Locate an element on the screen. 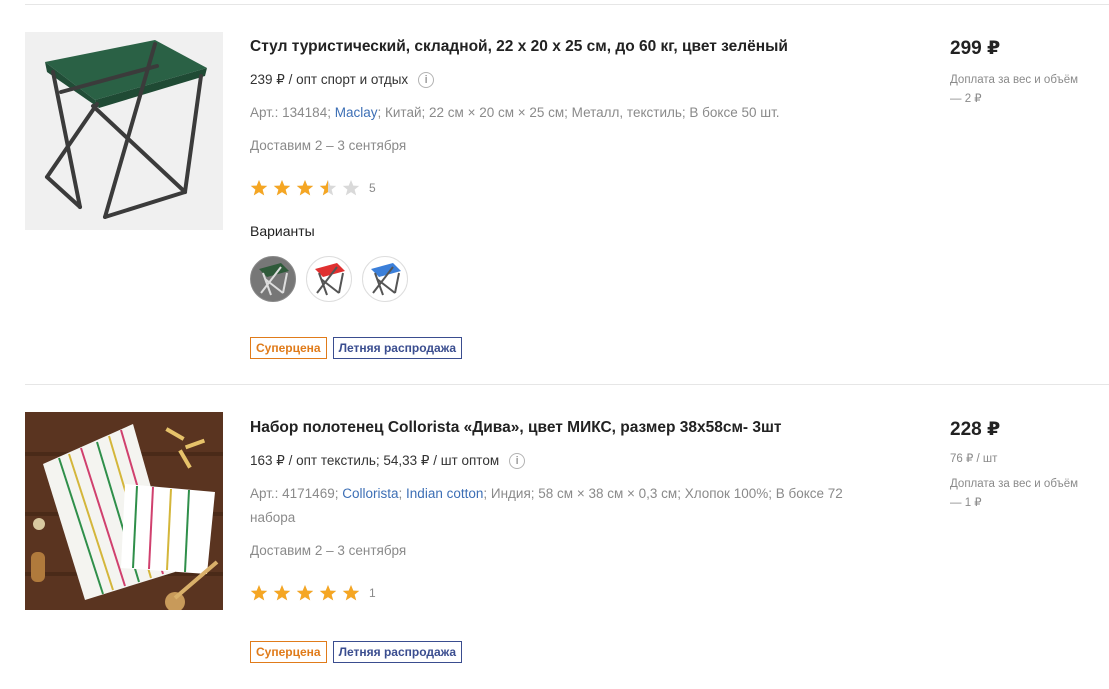 The image size is (1109, 689). wholesale-price-text: 239 ₽ / опт спорт и отдых is located at coordinates (329, 79).